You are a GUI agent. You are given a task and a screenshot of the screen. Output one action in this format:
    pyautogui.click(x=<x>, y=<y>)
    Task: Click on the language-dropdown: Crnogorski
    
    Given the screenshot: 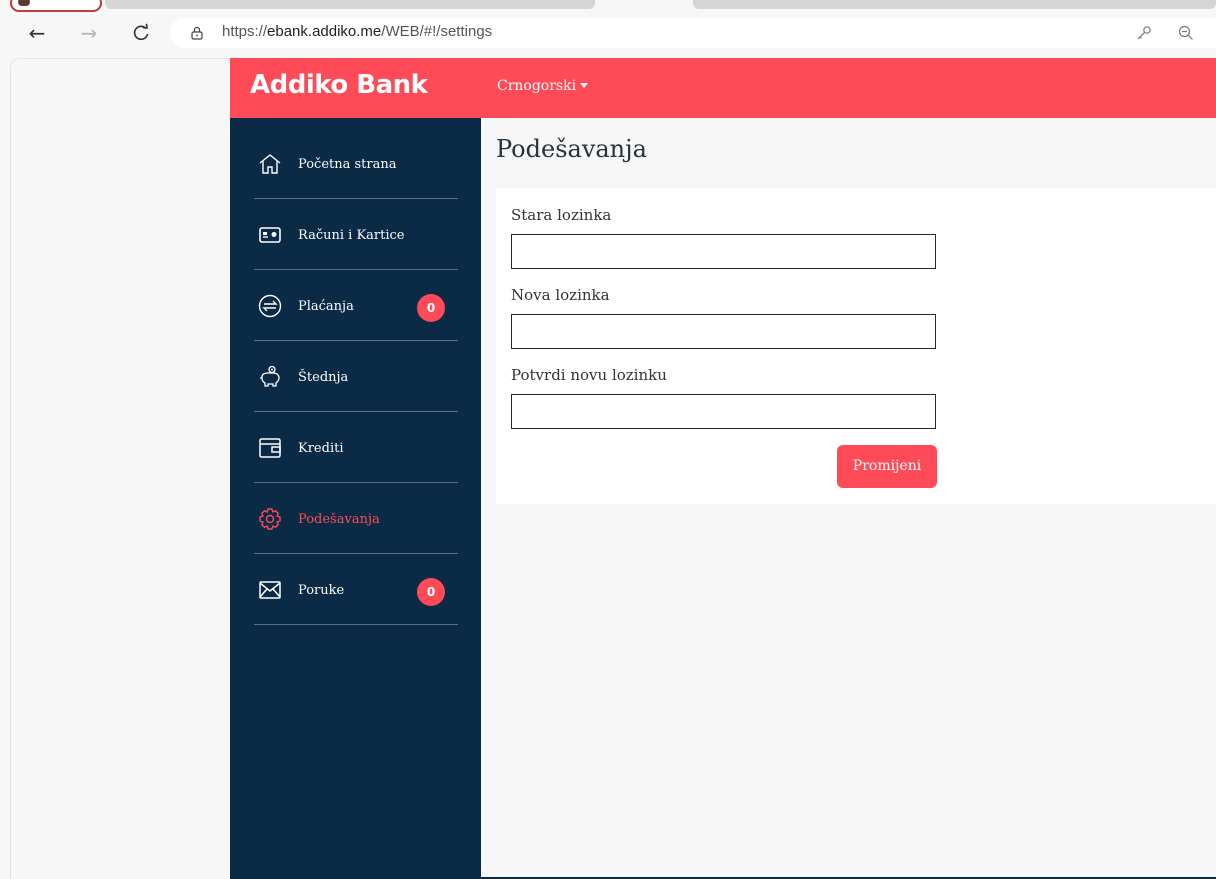 What is the action you would take?
    pyautogui.click(x=543, y=86)
    